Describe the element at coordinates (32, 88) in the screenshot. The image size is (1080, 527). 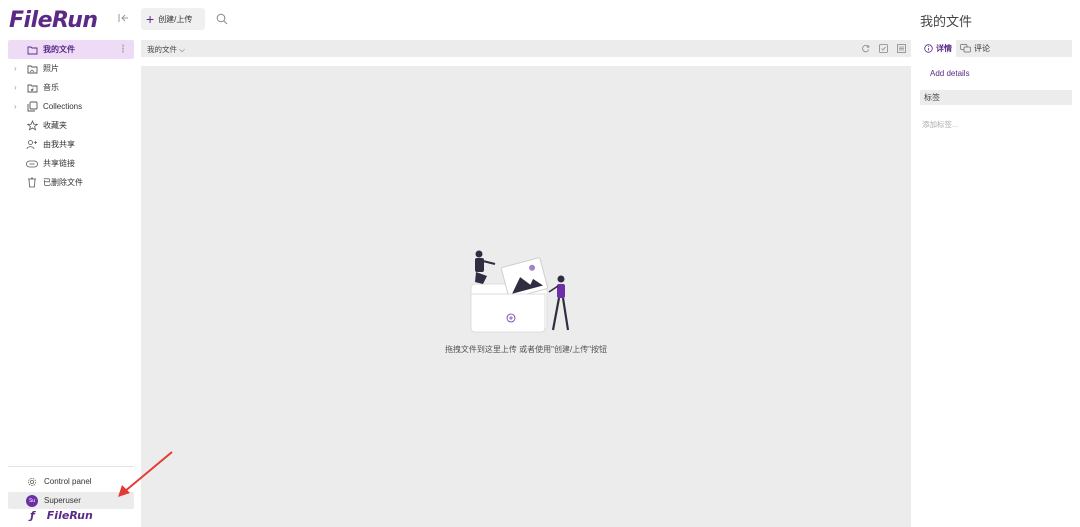
I see `music-folder-icon` at that location.